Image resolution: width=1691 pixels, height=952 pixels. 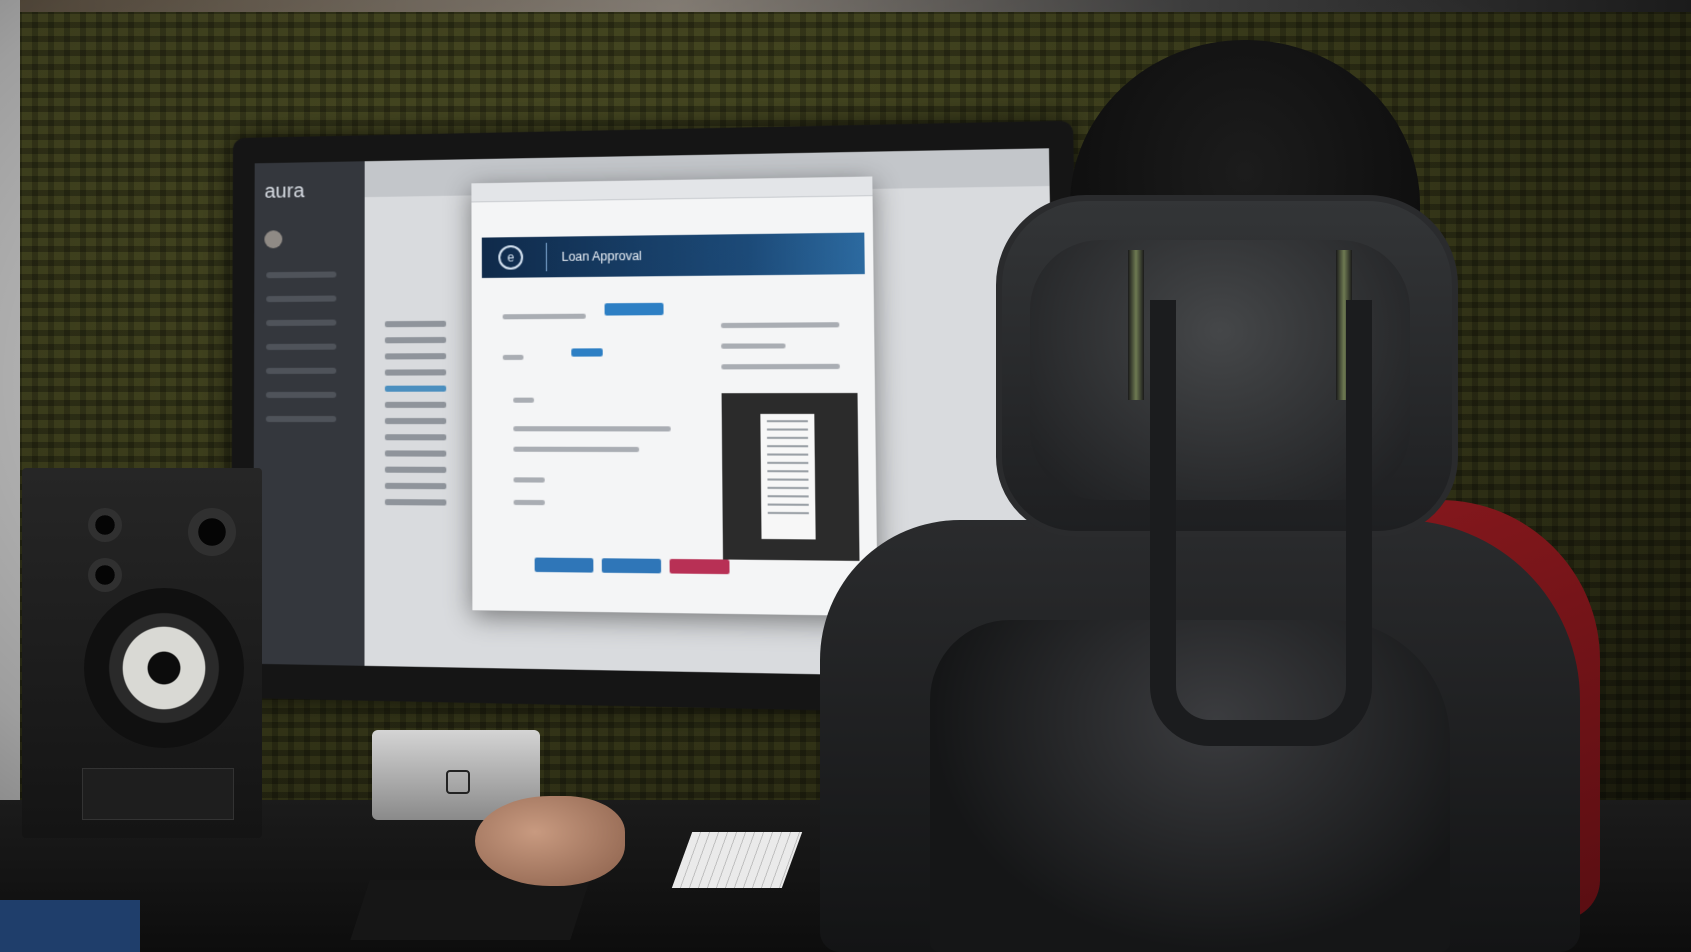 What do you see at coordinates (511, 257) in the screenshot?
I see `brand-icon: e` at bounding box center [511, 257].